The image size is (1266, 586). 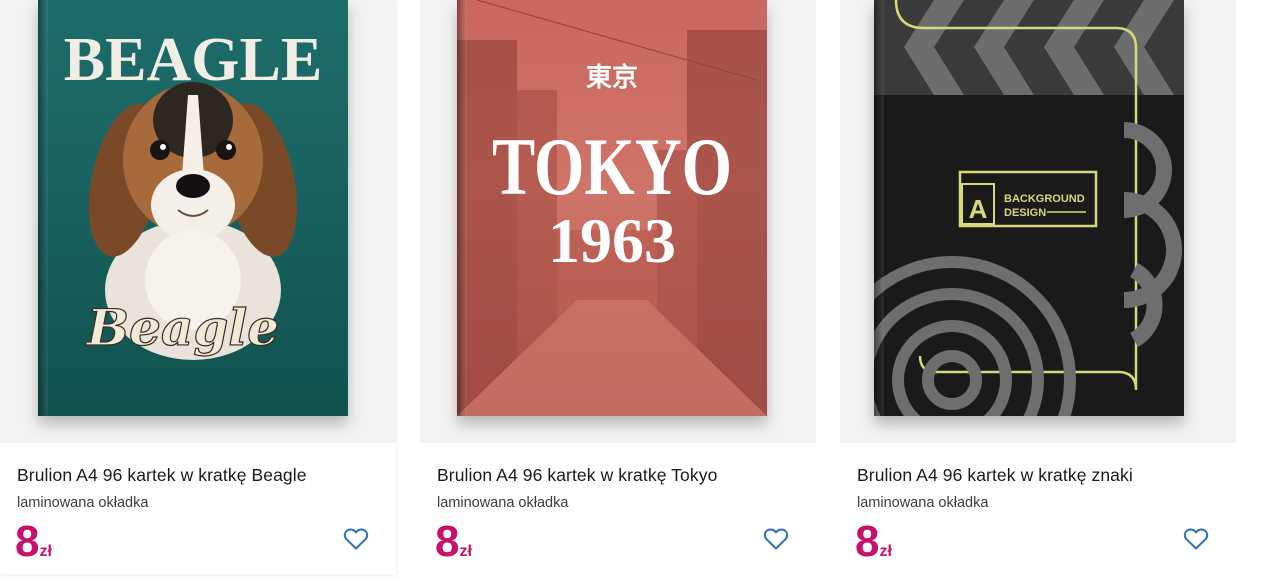 I want to click on badge-line-1: BACKGROUND, so click(x=1044, y=199).